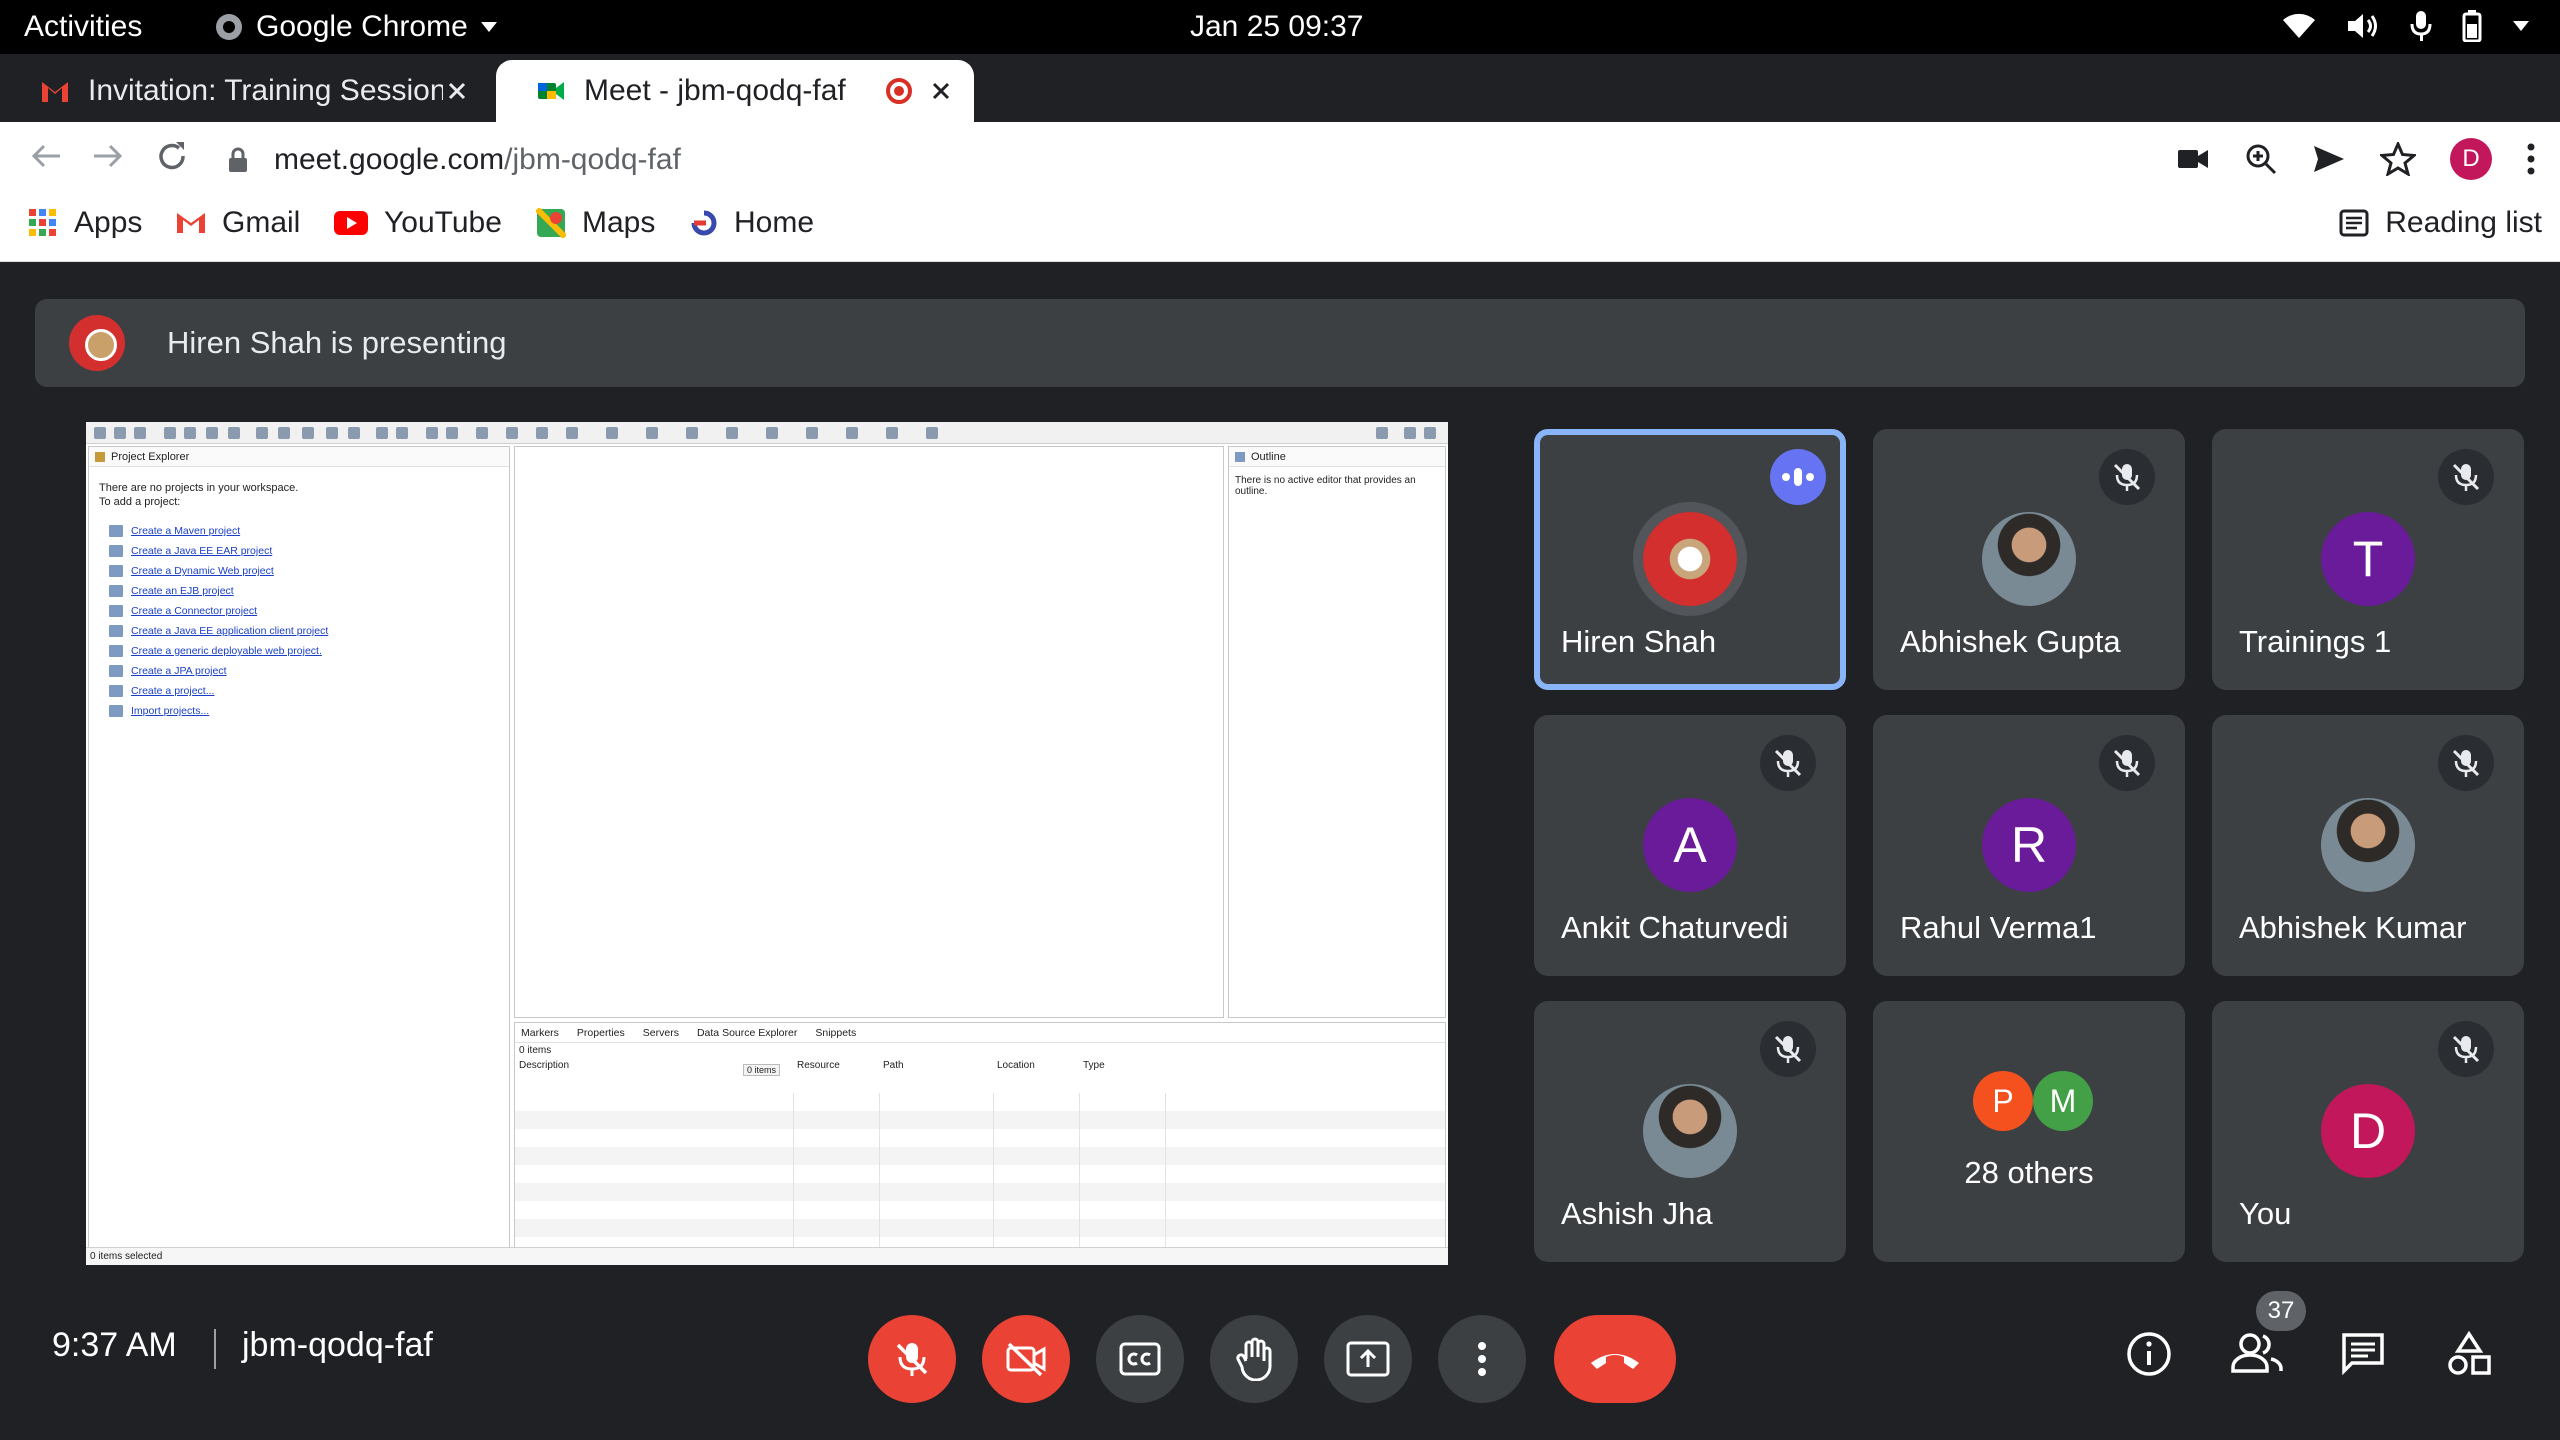  Describe the element at coordinates (299, 671) in the screenshot. I see `project-link: Create a JPA project` at that location.